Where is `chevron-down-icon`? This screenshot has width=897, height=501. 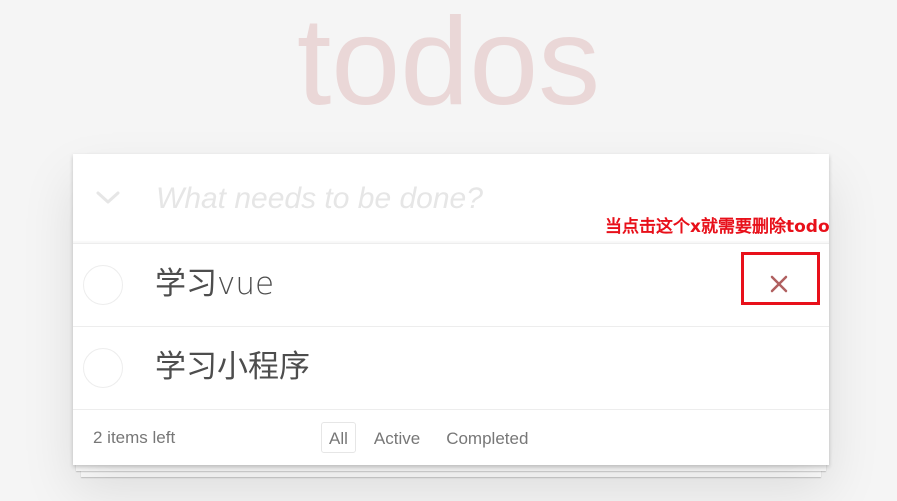 chevron-down-icon is located at coordinates (108, 197).